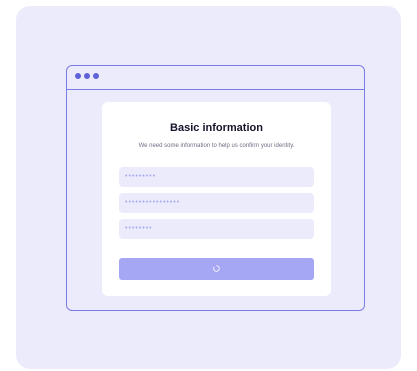  Describe the element at coordinates (216, 177) in the screenshot. I see `masked-input-field: •••••••••` at that location.